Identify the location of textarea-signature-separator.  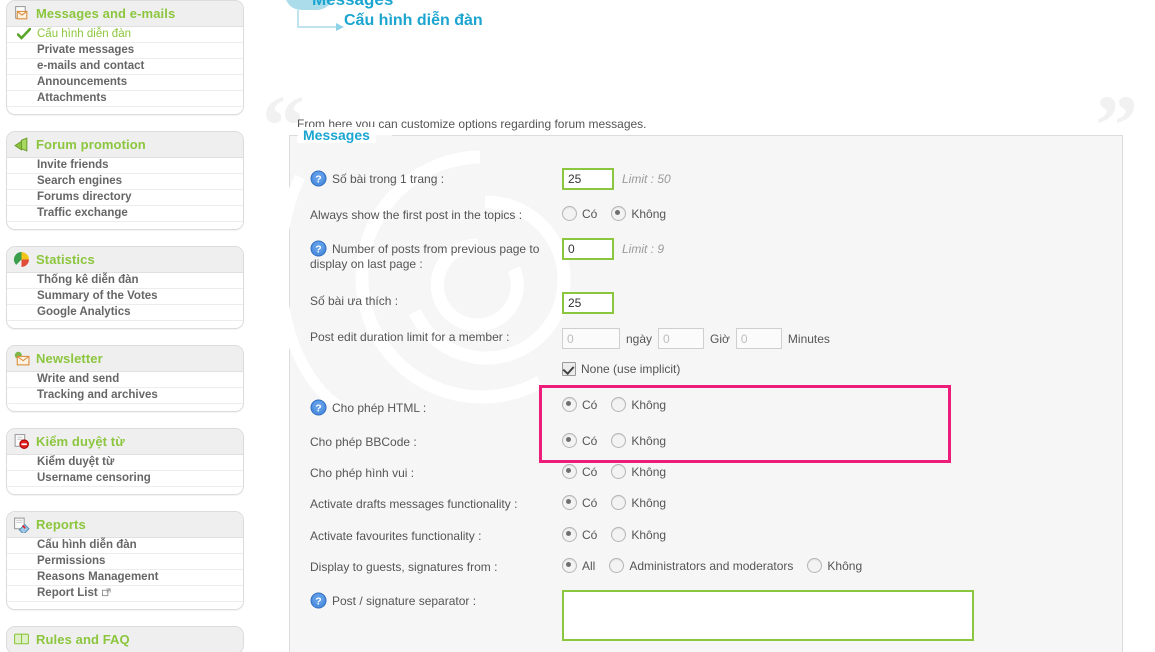
(768, 615).